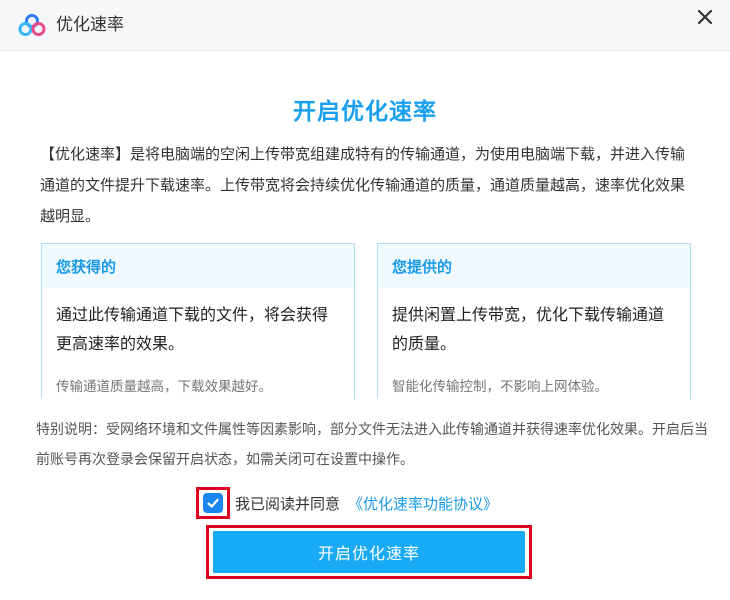  I want to click on agree-label: 我已阅读并同意, so click(288, 503).